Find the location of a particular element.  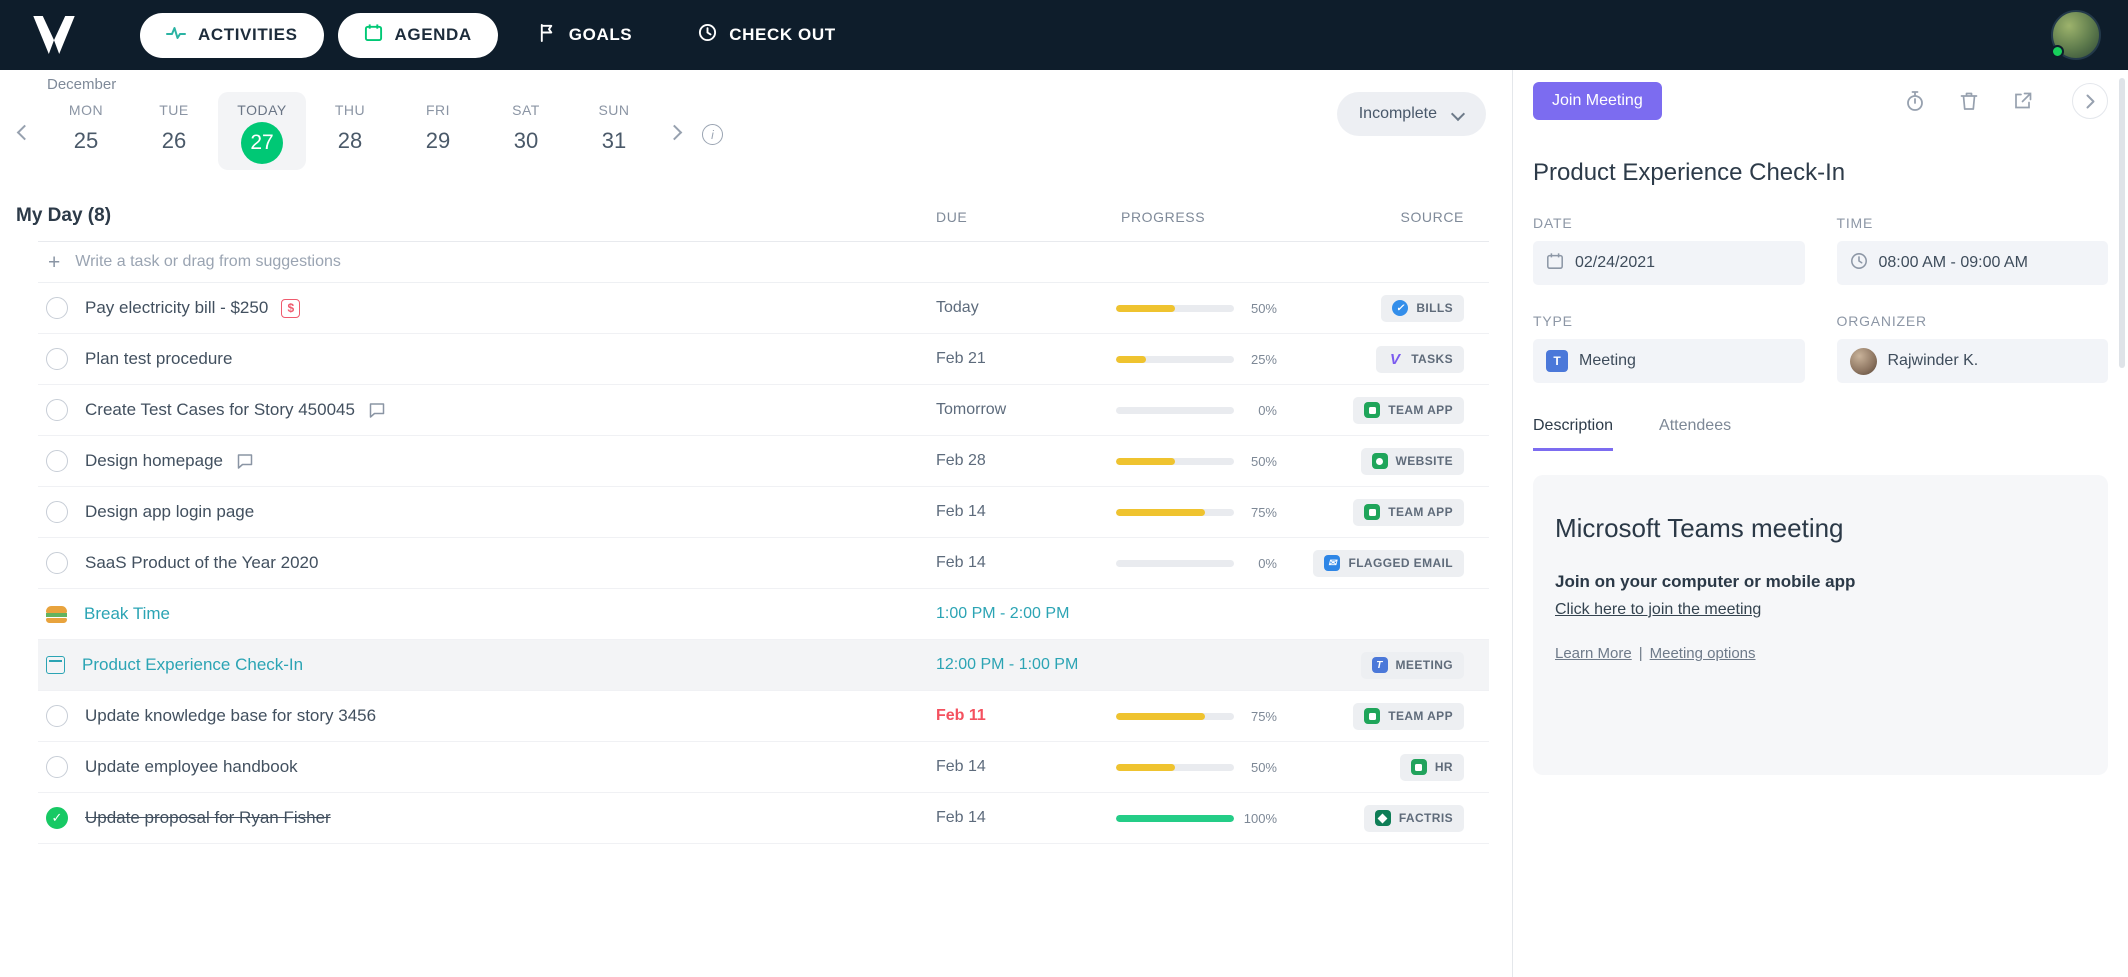

source-badge: FLAGGED EMAIL is located at coordinates (1388, 563).